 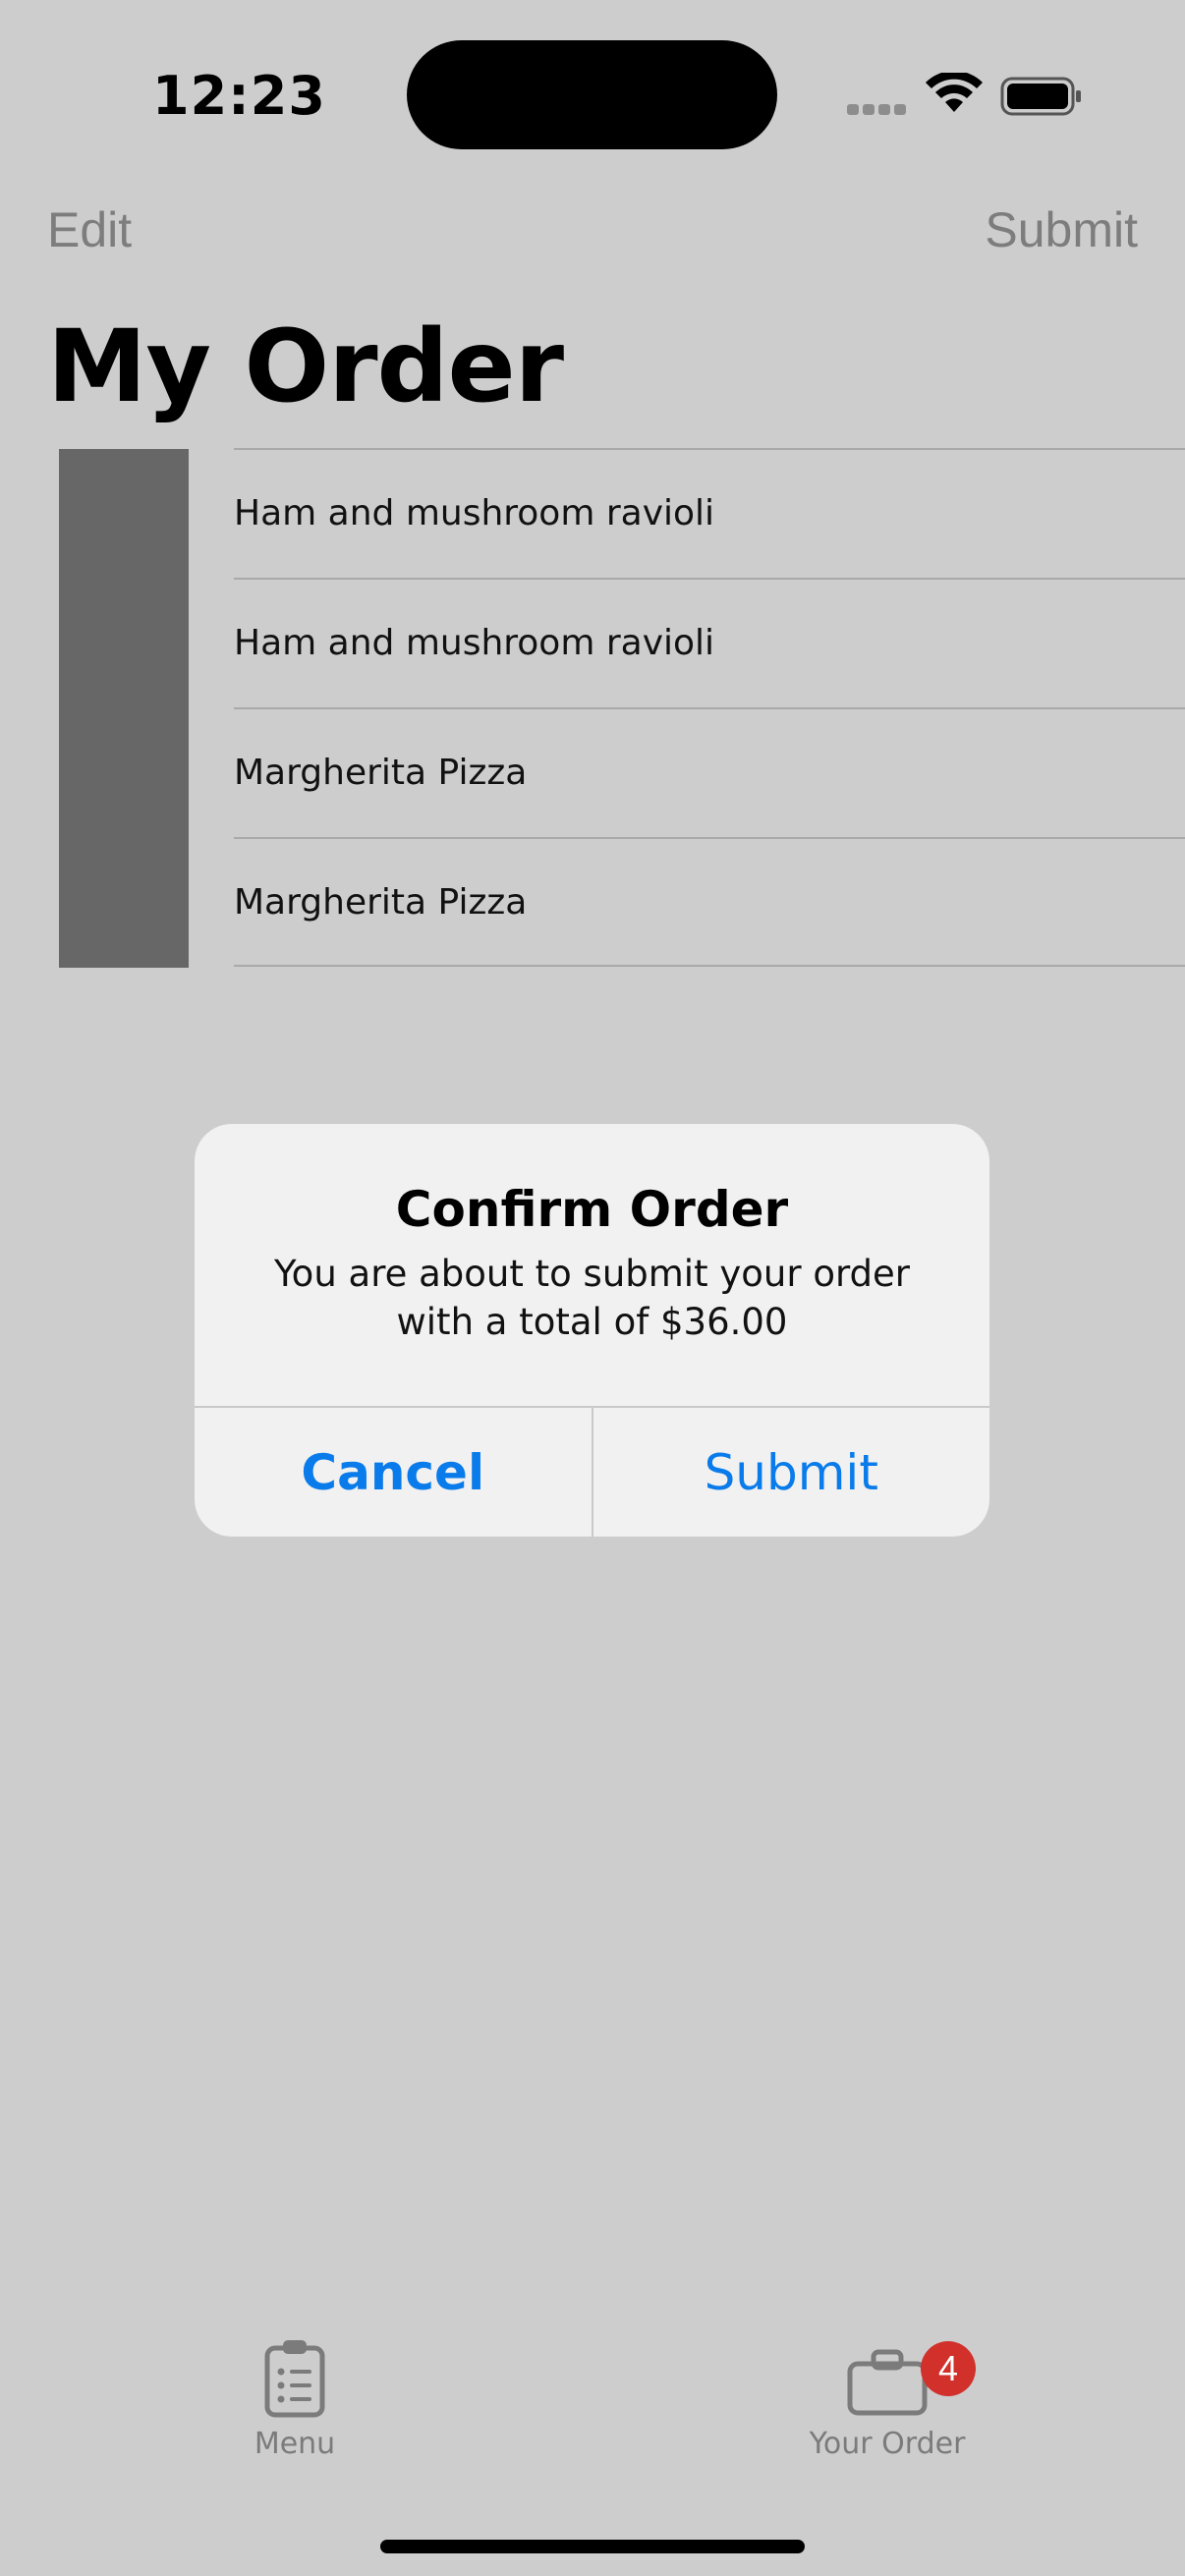 What do you see at coordinates (295, 2444) in the screenshot?
I see `tab-label: Menu` at bounding box center [295, 2444].